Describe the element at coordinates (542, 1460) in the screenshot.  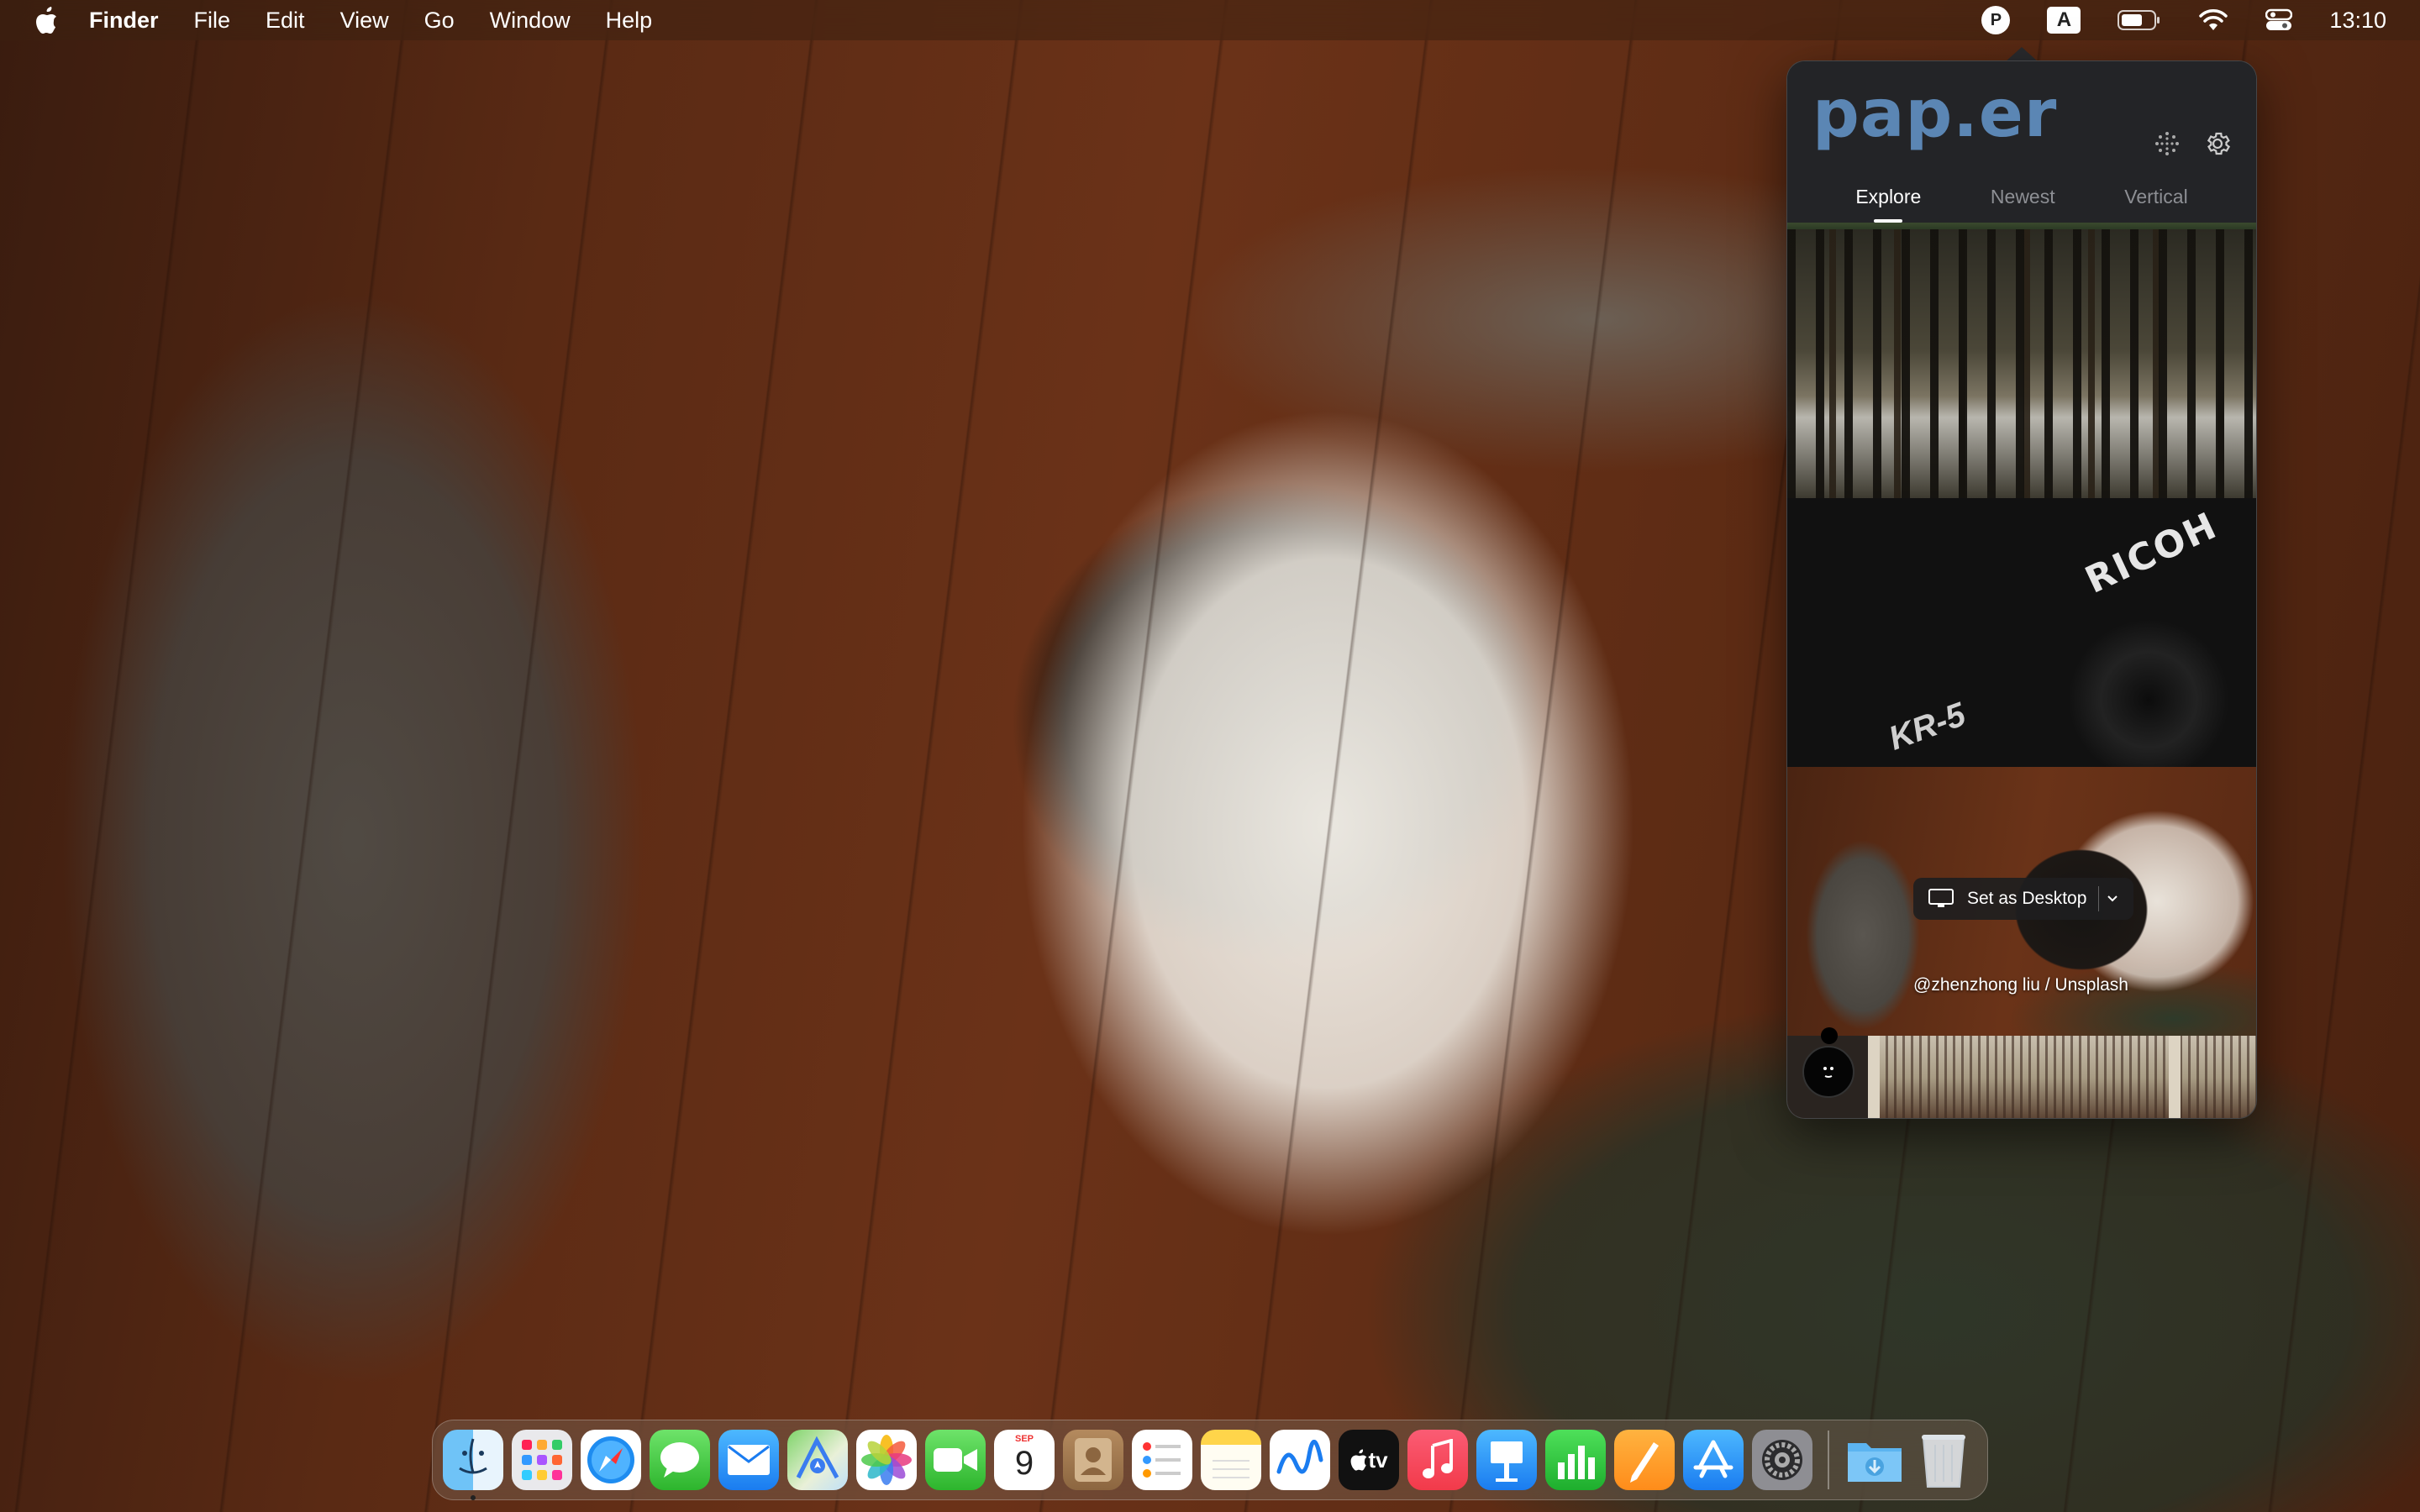
I see `dock-launchpad-icon` at that location.